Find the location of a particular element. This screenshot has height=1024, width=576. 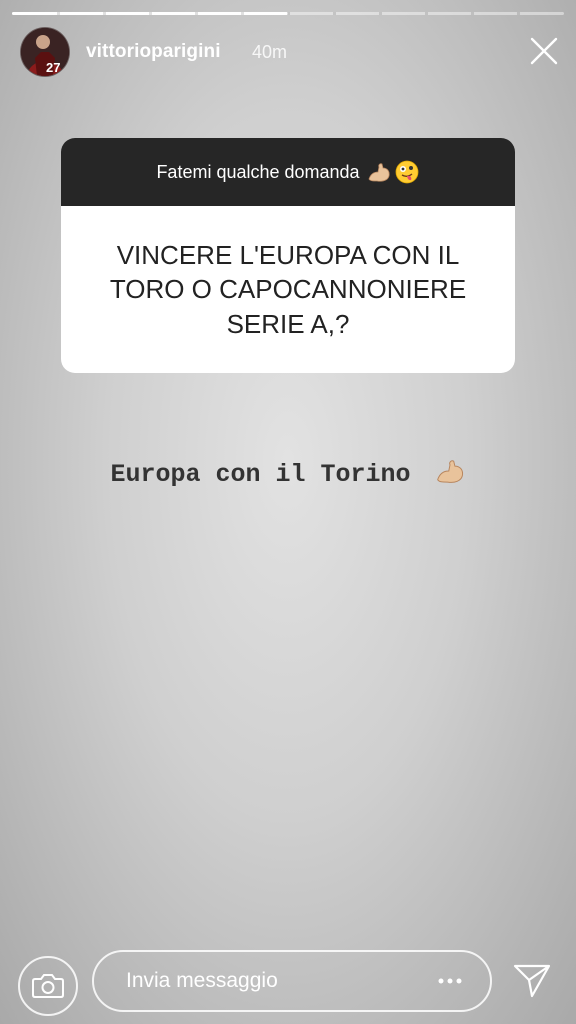

avatar: 27 is located at coordinates (45, 52).